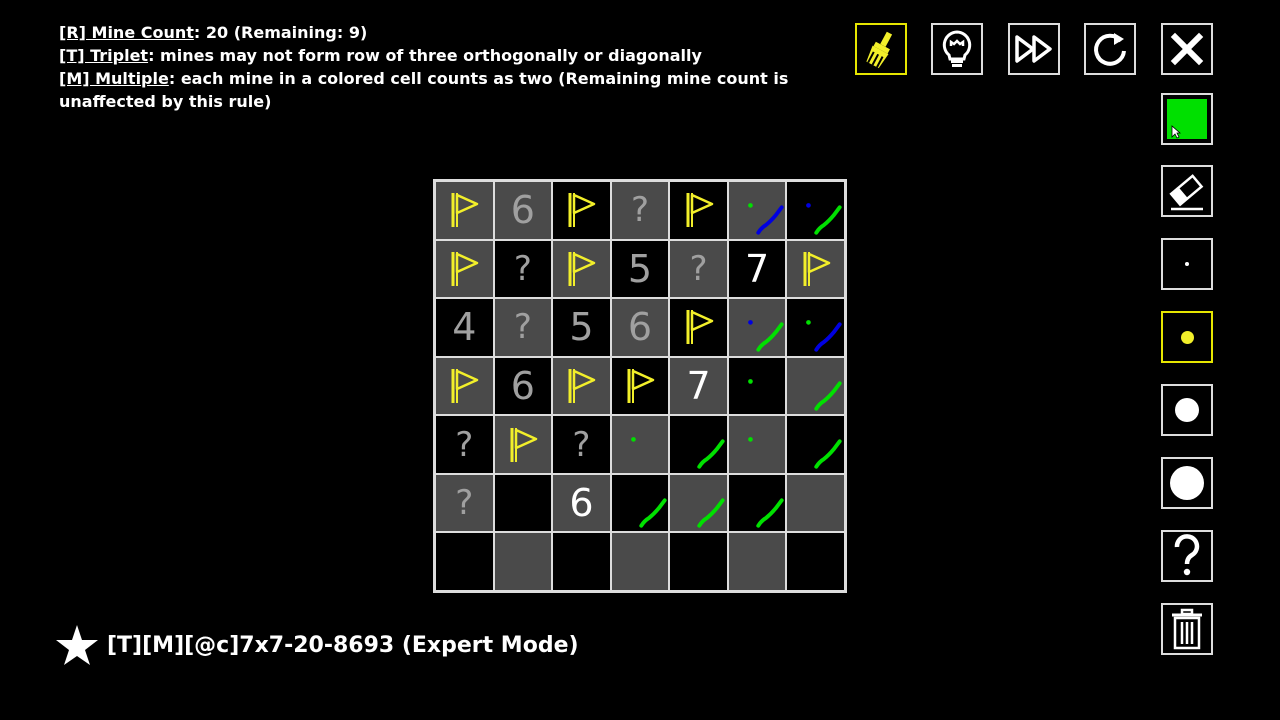 The width and height of the screenshot is (1280, 720). I want to click on fast-forward-button, so click(1034, 49).